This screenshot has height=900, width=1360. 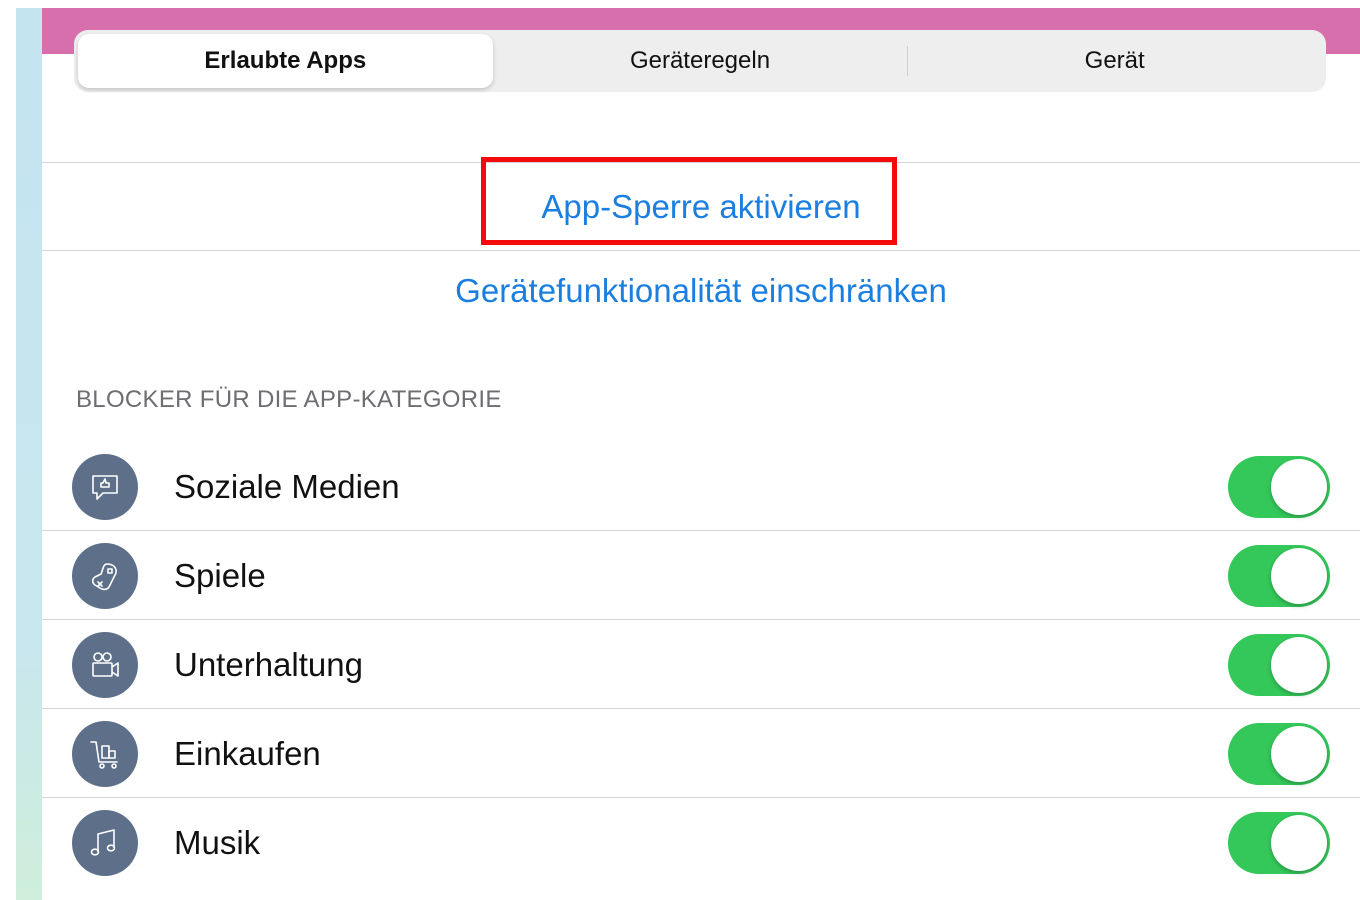 I want to click on list-item: Einkaufen, so click(x=701, y=754).